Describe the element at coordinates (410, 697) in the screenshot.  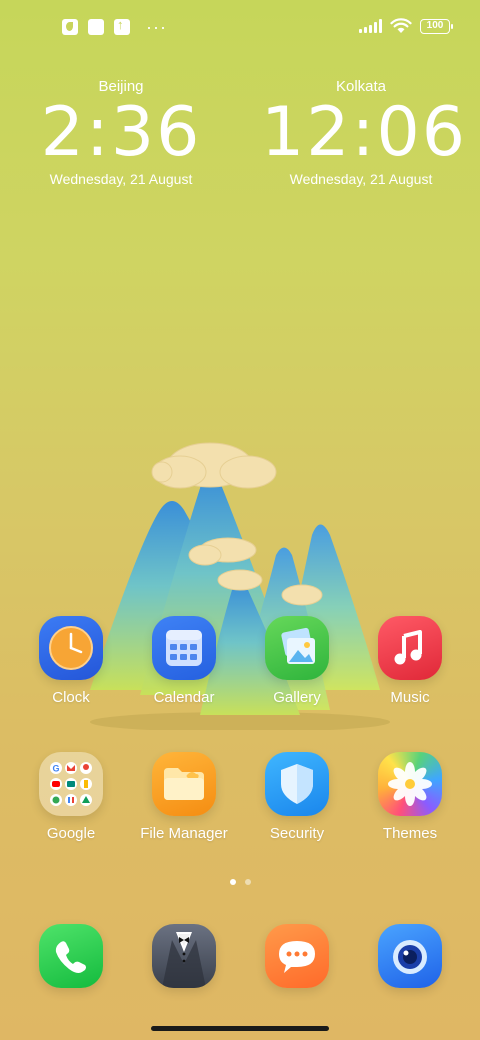
I see `app-label: Music` at that location.